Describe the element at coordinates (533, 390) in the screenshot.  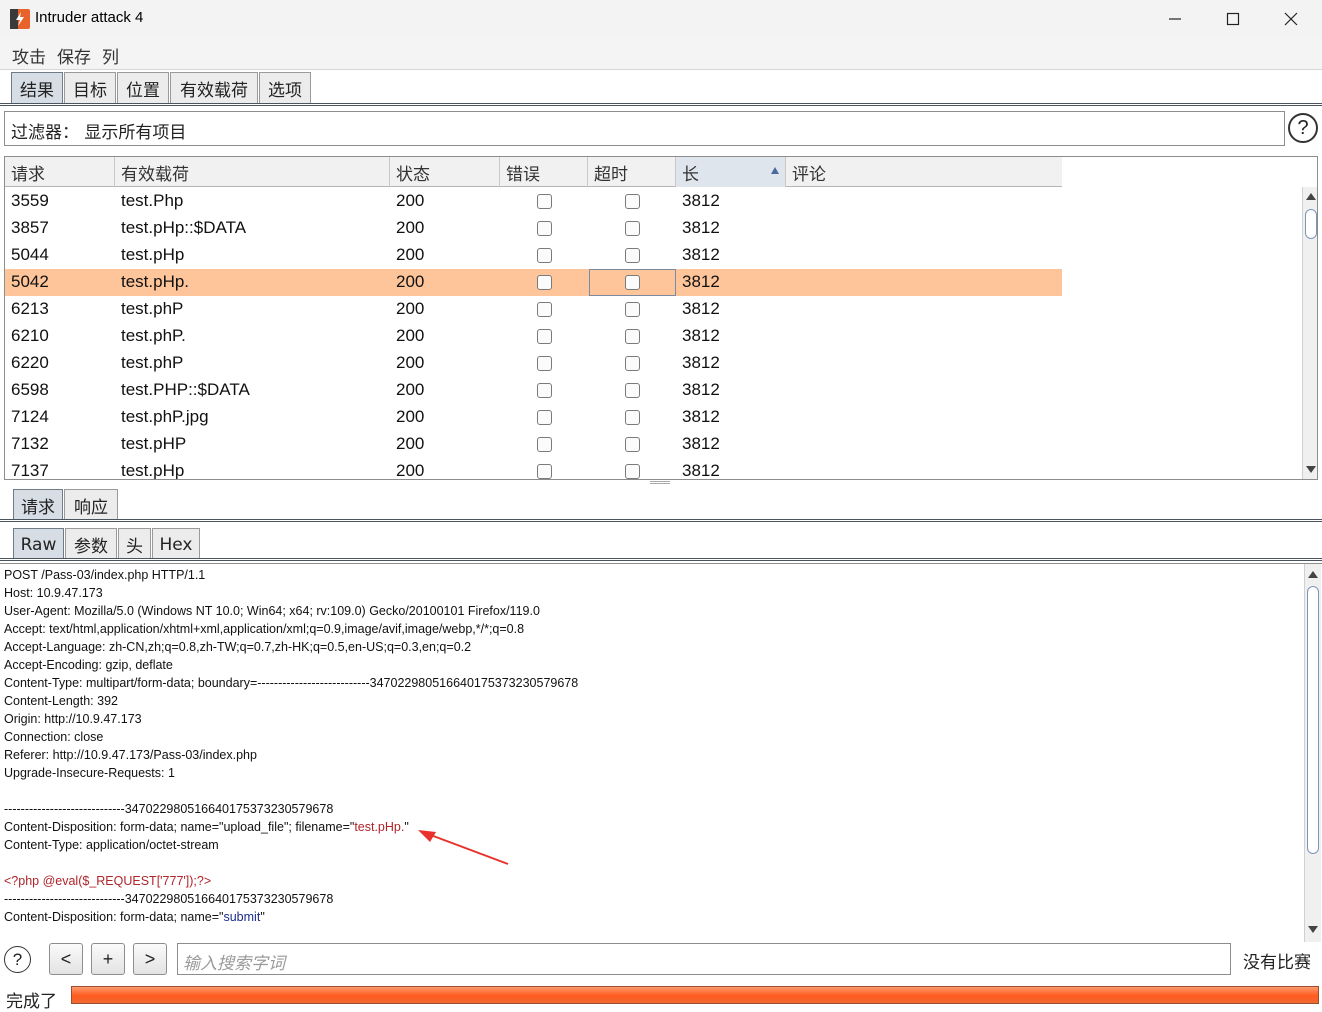
I see `table-row: 6598 test.PHP::$DATA 200 3812` at that location.